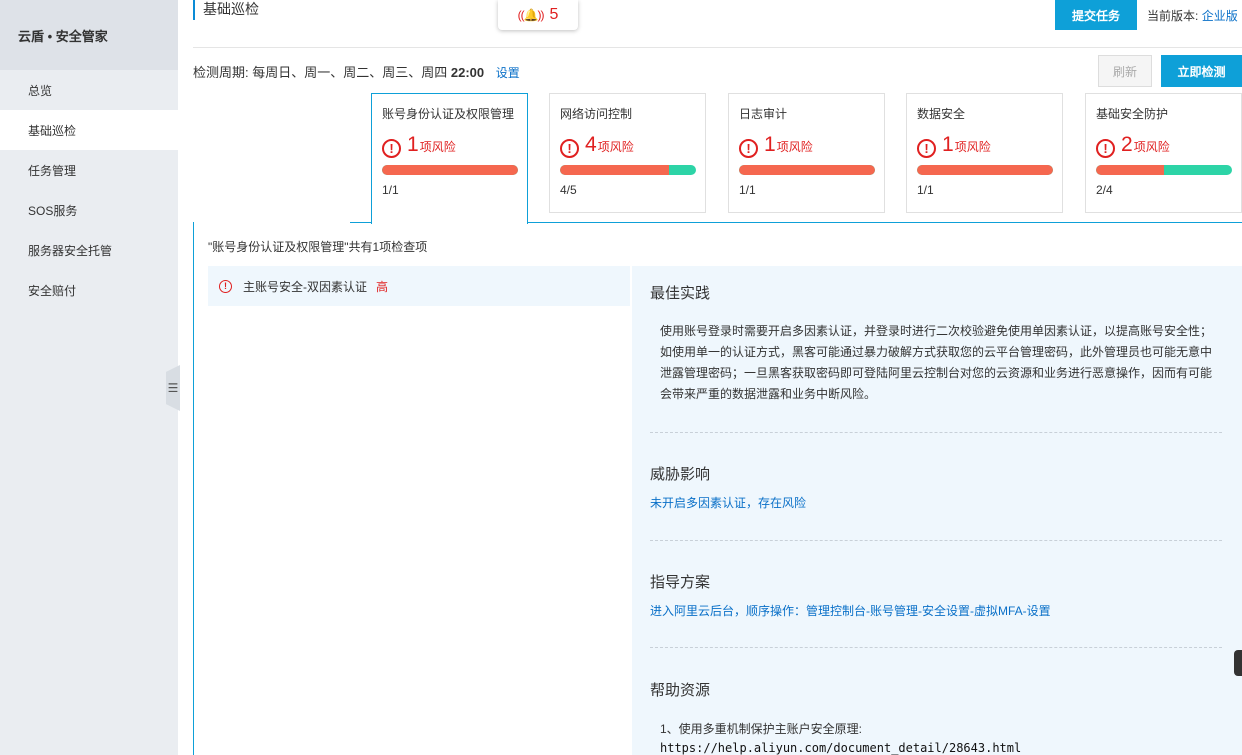 The image size is (1242, 755). Describe the element at coordinates (467, 72) in the screenshot. I see `schedule-time: 22:00` at that location.